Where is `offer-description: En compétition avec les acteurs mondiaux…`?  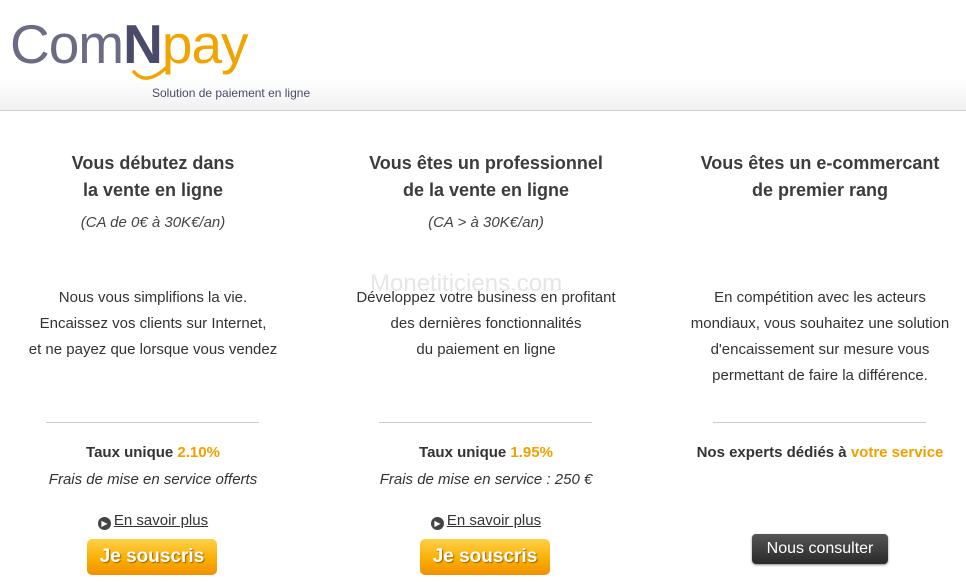
offer-description: En compétition avec les acteurs mondiaux… is located at coordinates (820, 336).